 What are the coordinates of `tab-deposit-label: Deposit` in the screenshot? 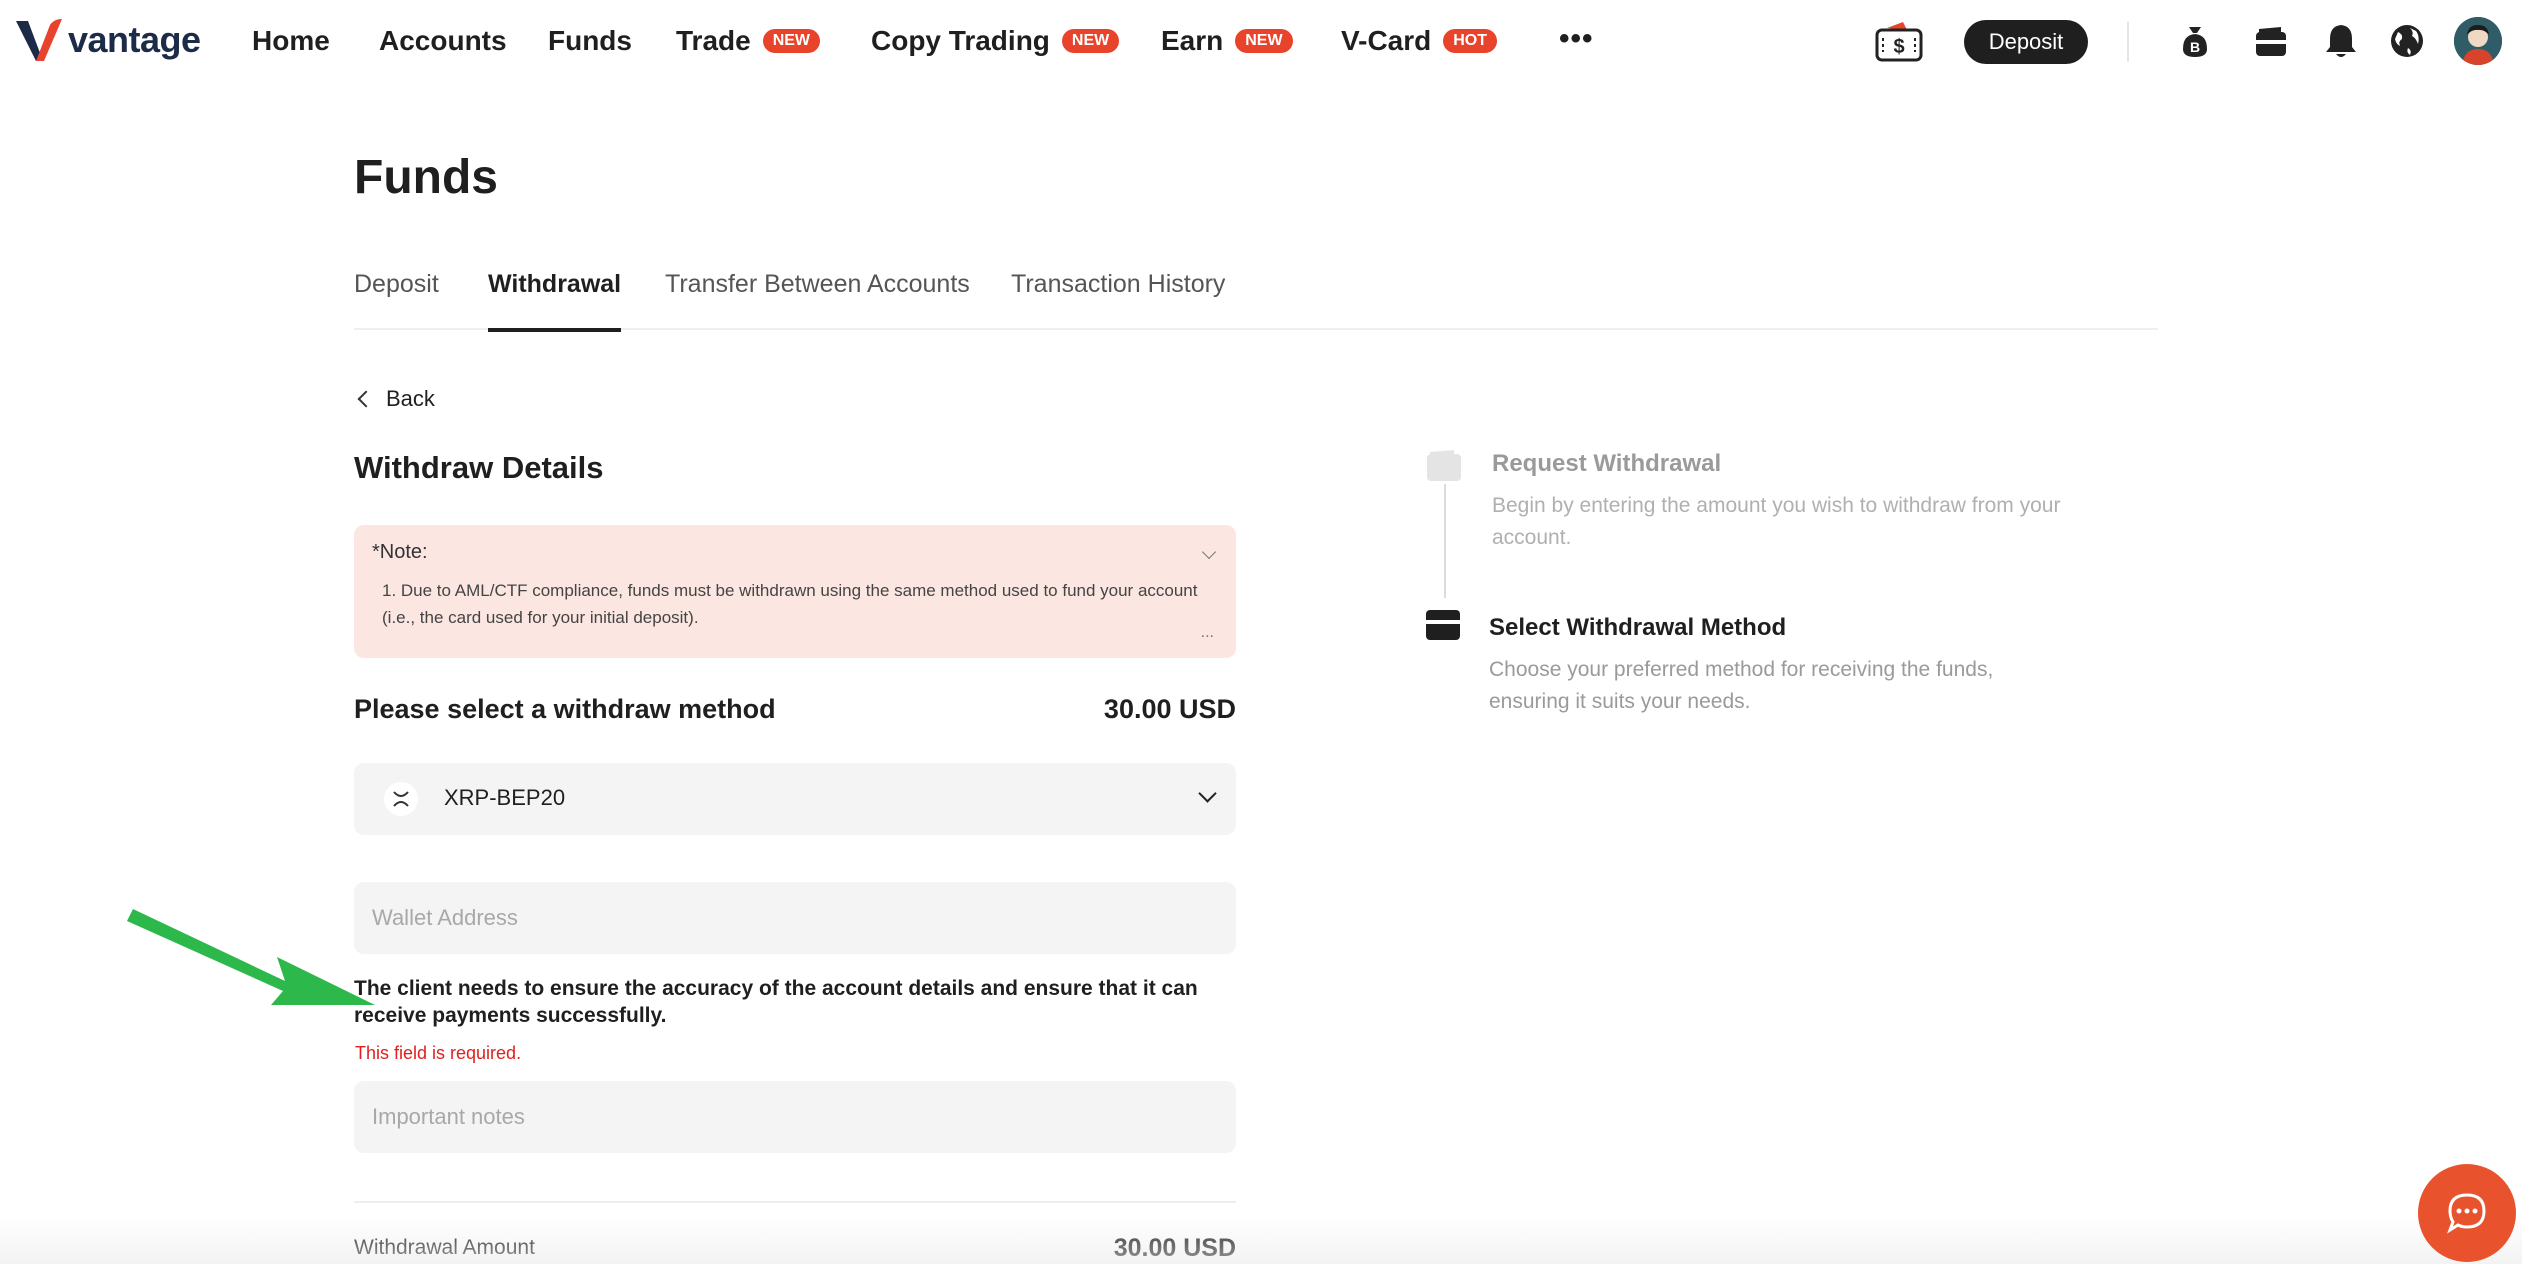 It's located at (396, 284).